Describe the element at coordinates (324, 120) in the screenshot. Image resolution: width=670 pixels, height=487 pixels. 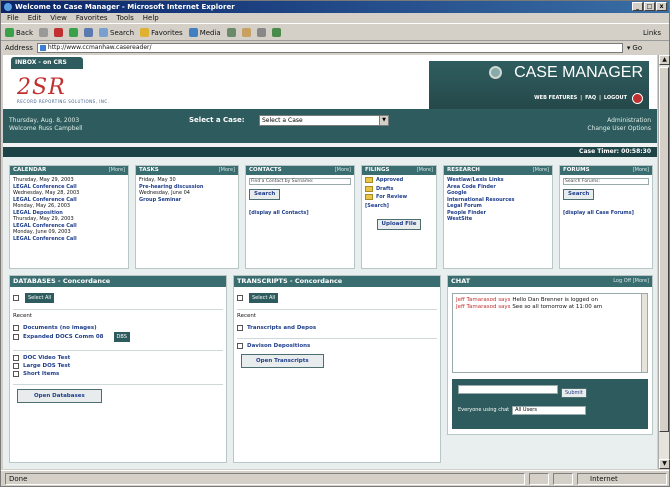
I see `select-case-dropdown: Select a Case ▼` at that location.